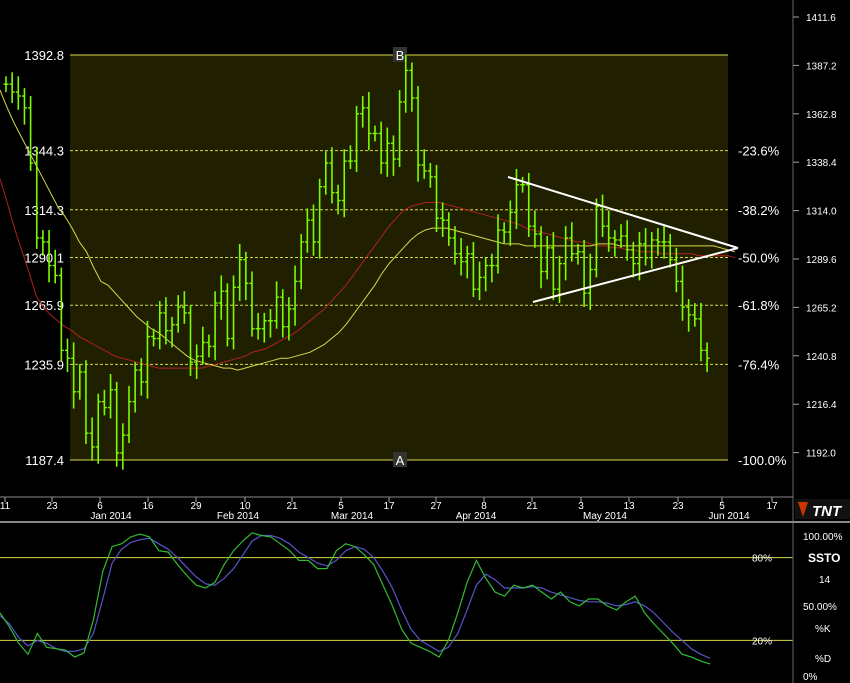 The height and width of the screenshot is (683, 850). Describe the element at coordinates (823, 537) in the screenshot. I see `indicator-axis-top: 100.00%` at that location.